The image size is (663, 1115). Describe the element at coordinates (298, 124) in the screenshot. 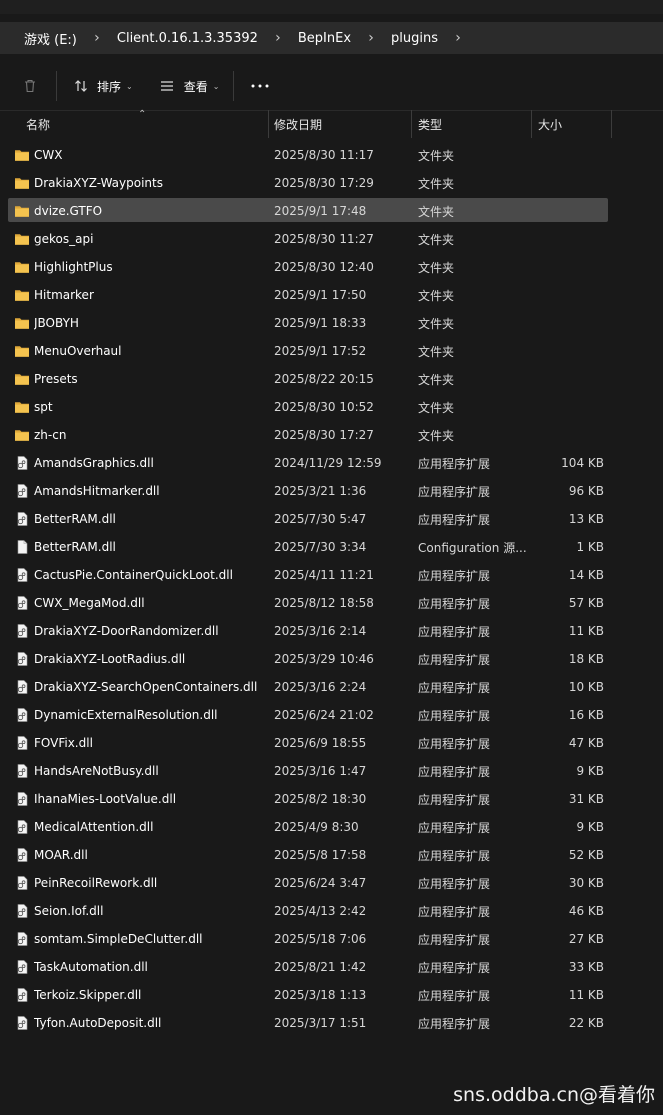

I see `header-date: 修改日期` at that location.